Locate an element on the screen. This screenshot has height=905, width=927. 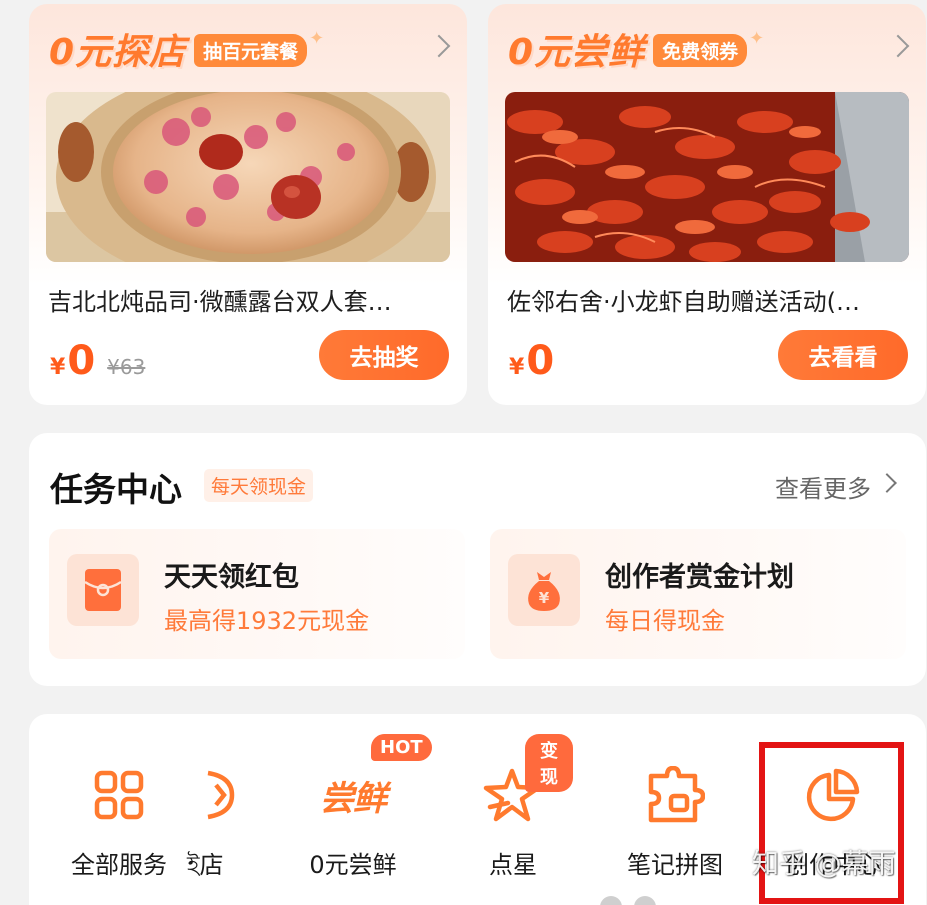
deal-tag: 抽百元套餐 is located at coordinates (251, 50).